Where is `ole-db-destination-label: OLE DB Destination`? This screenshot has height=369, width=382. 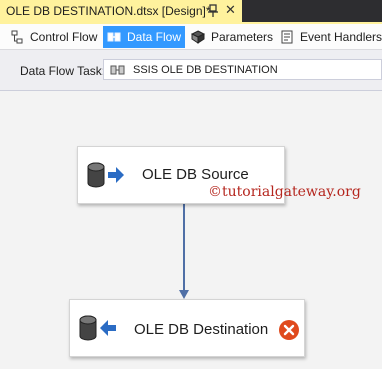
ole-db-destination-label: OLE DB Destination is located at coordinates (201, 329).